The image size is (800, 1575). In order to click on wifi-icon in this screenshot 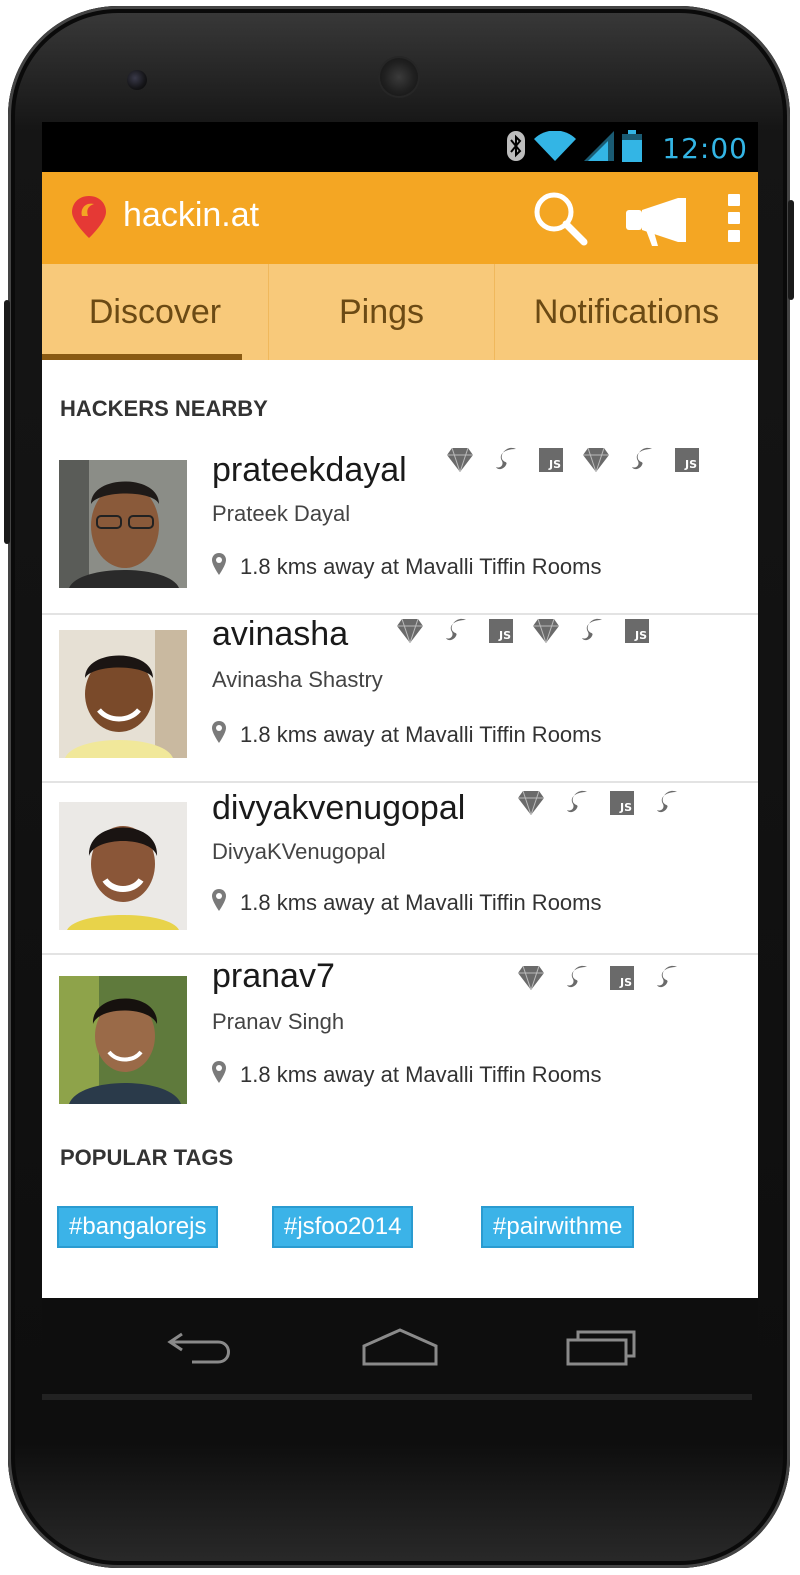, I will do `click(555, 147)`.